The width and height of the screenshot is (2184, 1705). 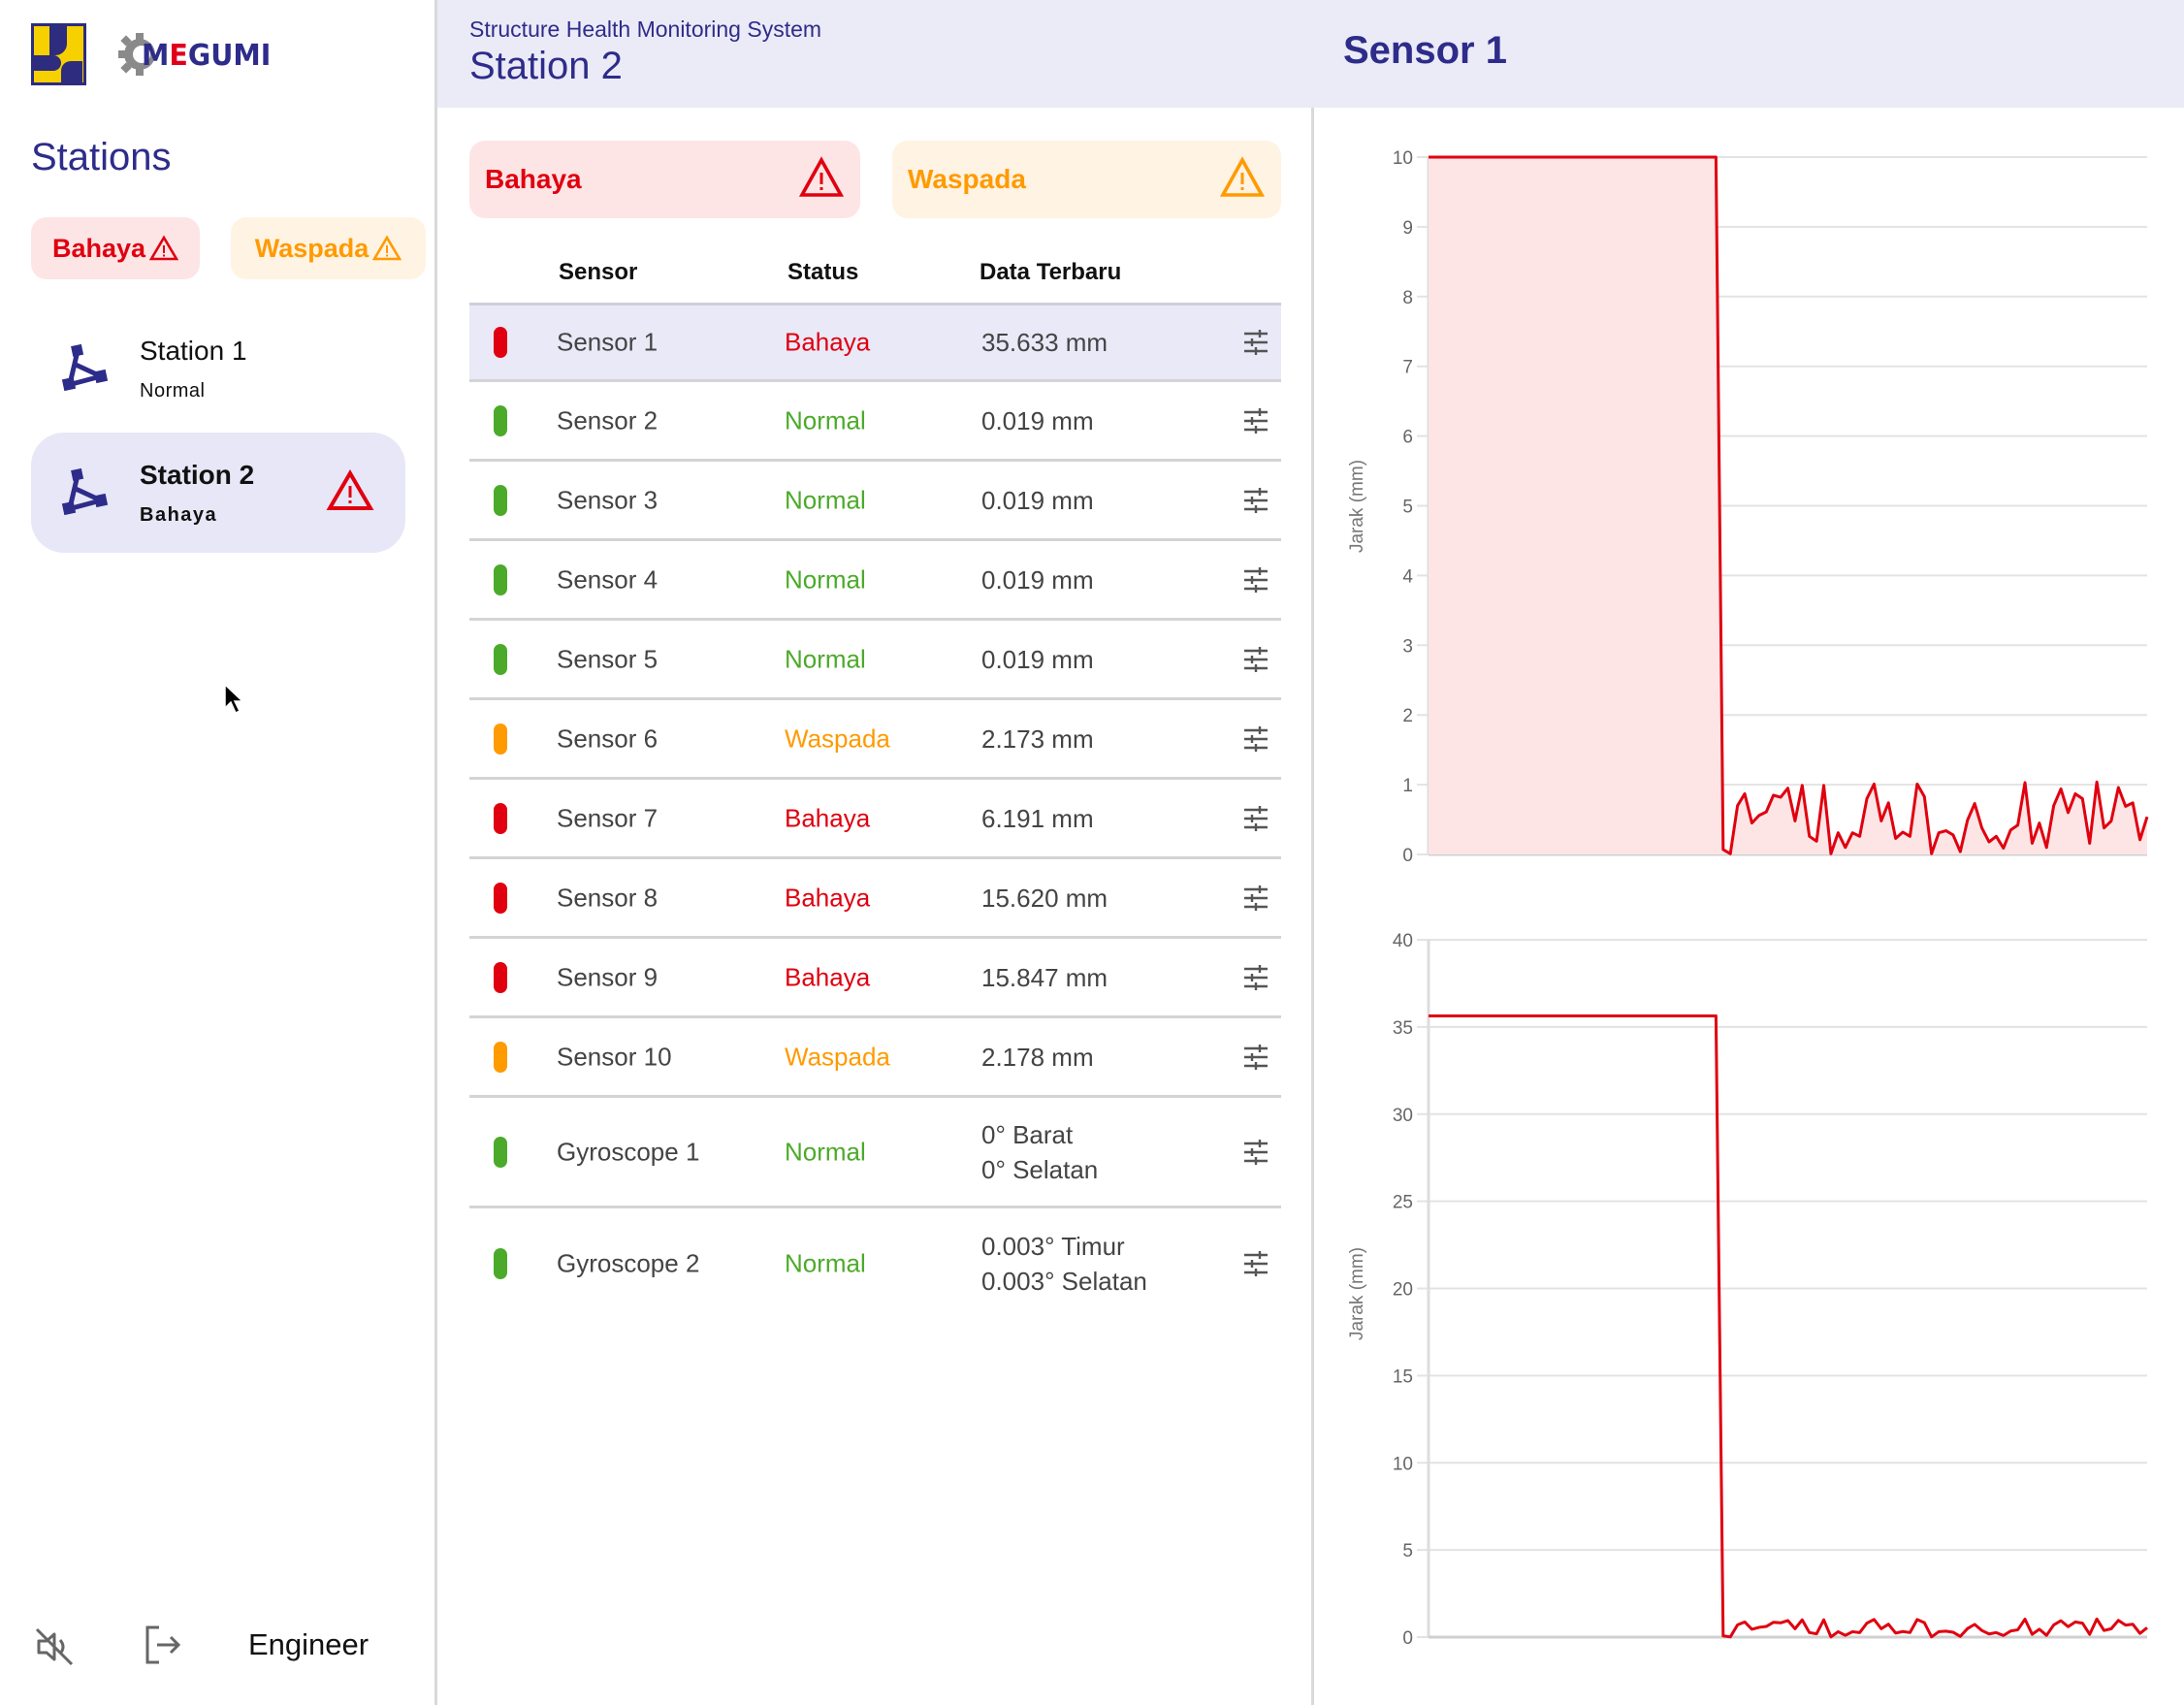 I want to click on y-tick-label: 9, so click(x=1407, y=228).